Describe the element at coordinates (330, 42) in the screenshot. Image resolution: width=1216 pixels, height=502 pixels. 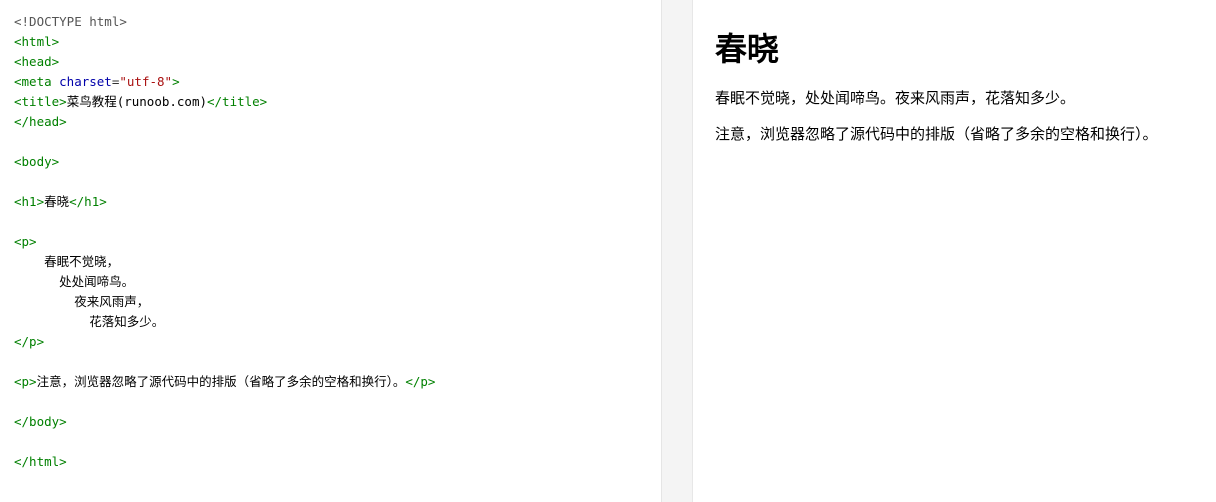
I see `code-line: <html>` at that location.